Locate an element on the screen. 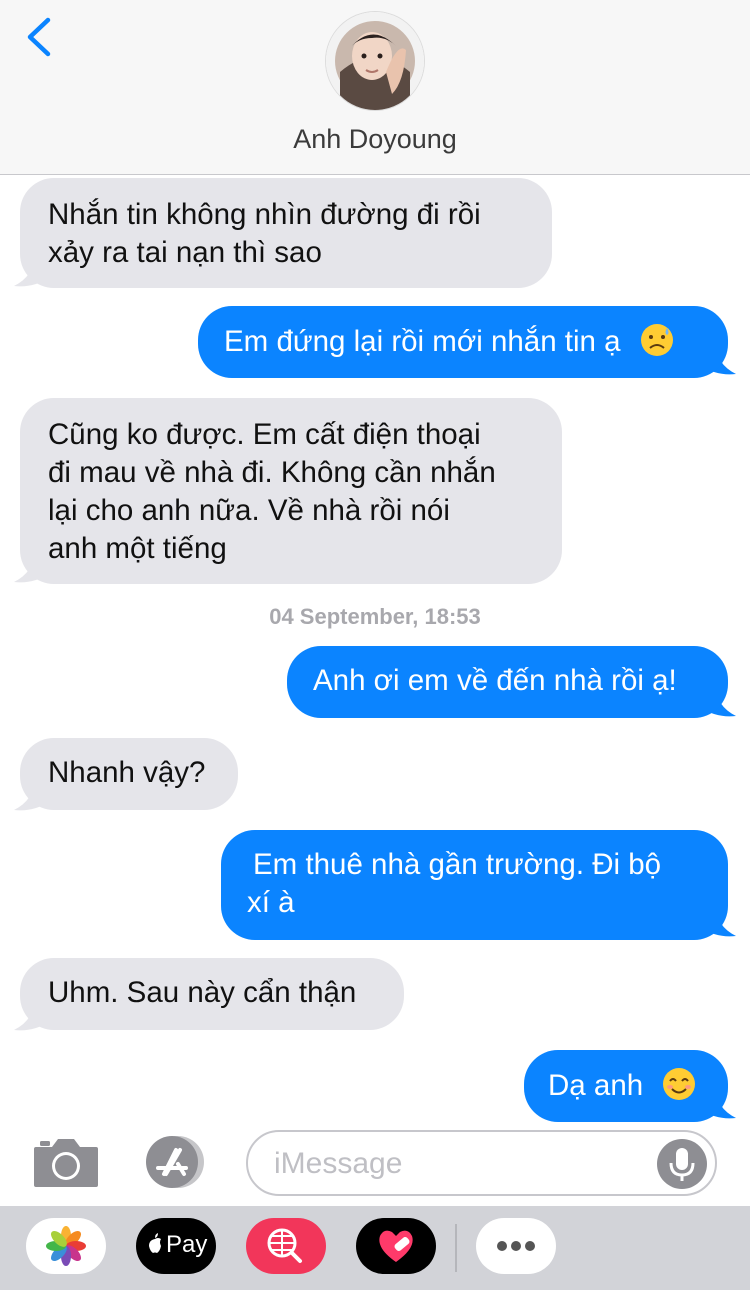  more-apps-button is located at coordinates (516, 1246).